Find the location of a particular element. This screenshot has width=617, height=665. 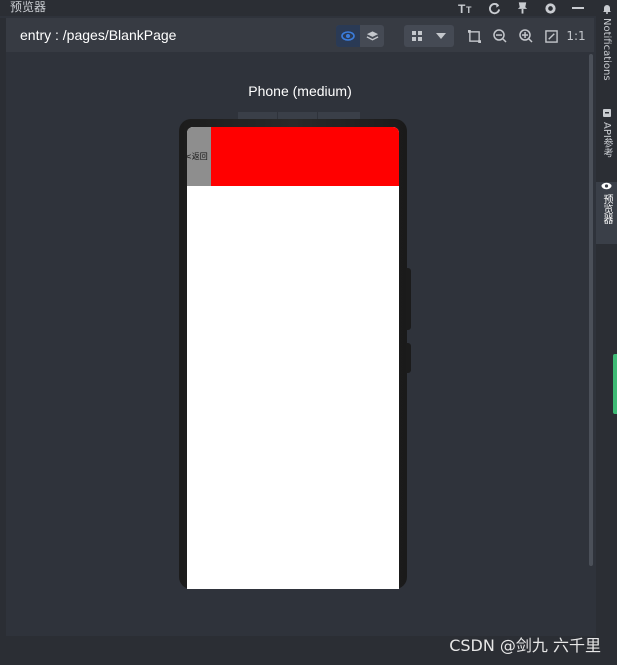

api-reference-tab-label: API参考 is located at coordinates (606, 140).